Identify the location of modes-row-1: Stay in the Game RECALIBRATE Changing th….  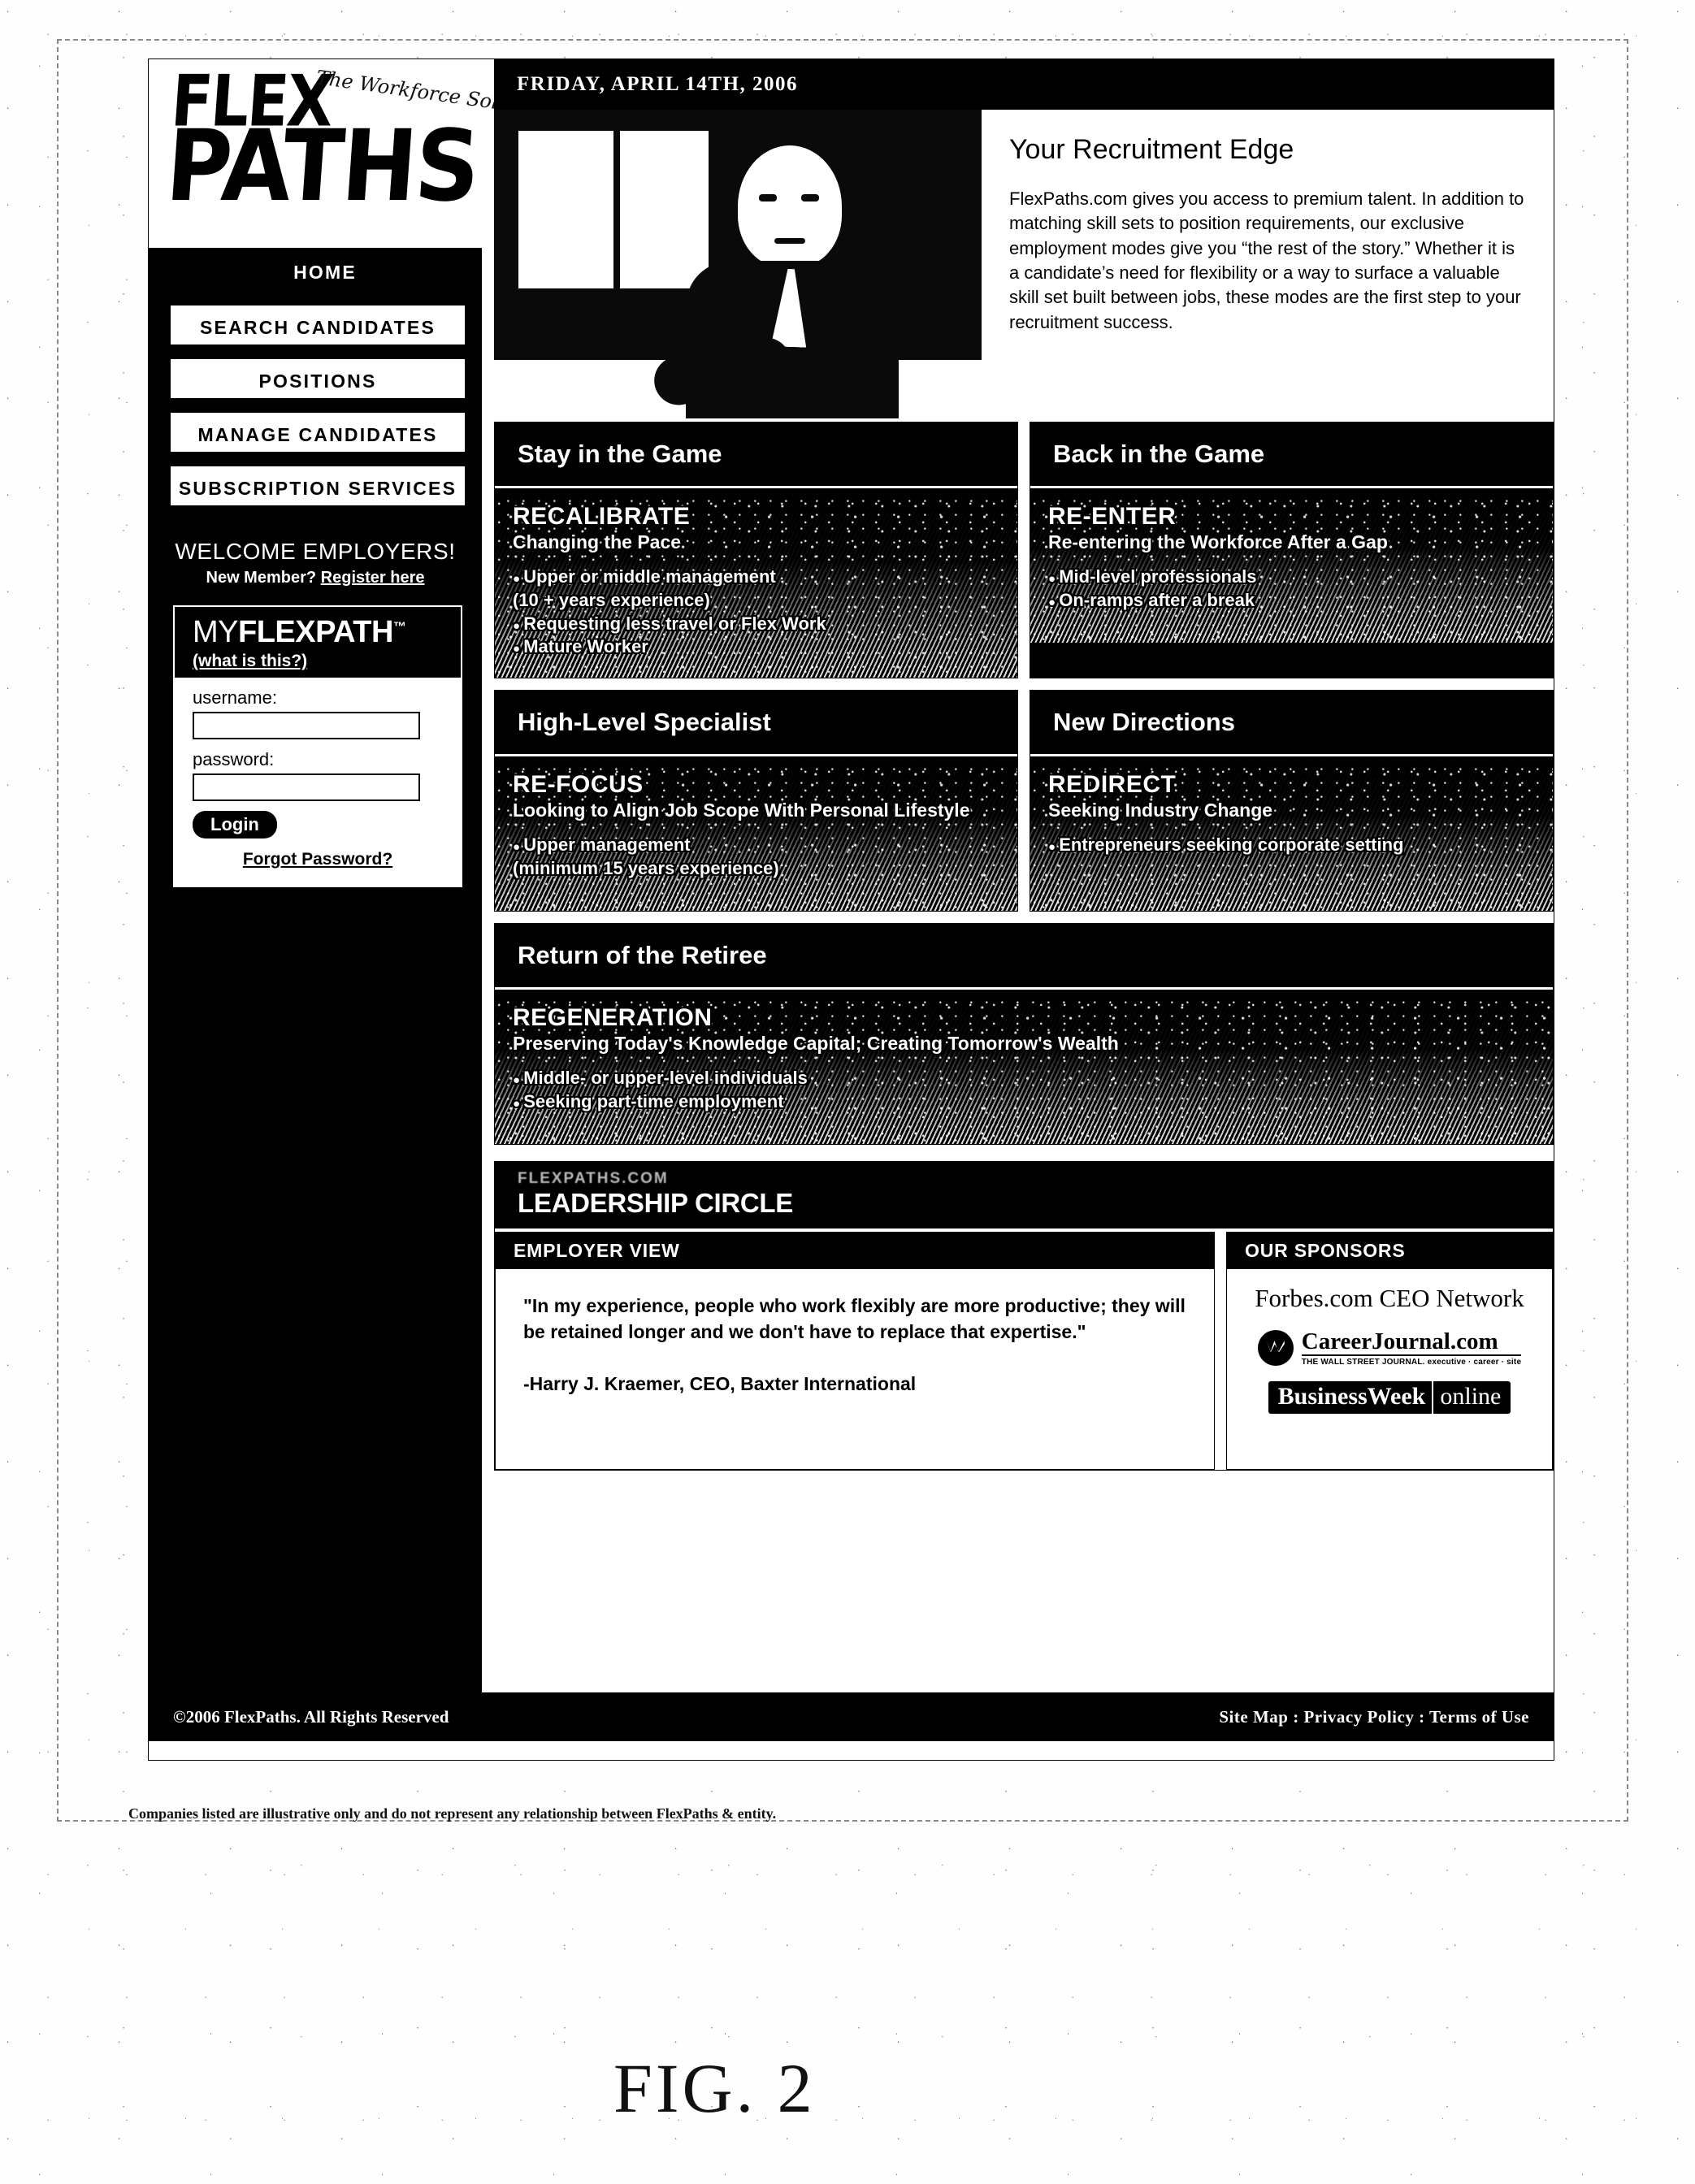
(1024, 550).